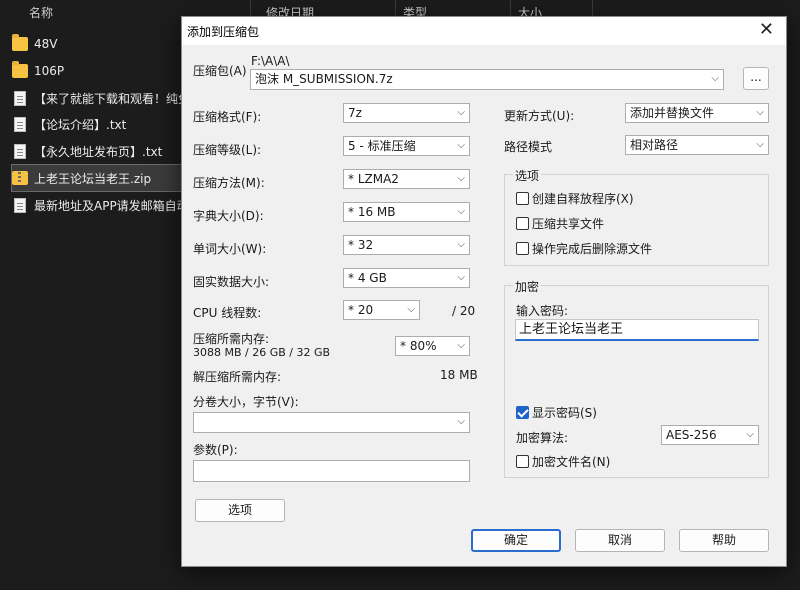 This screenshot has width=800, height=590. I want to click on encryption-method-label: 加密算法:, so click(542, 438).